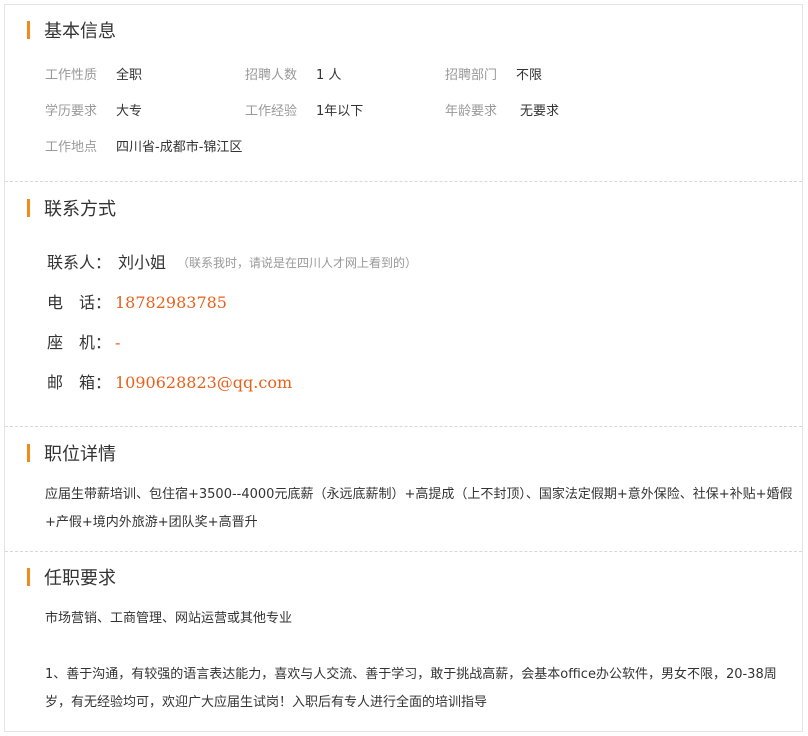 This screenshot has width=808, height=736. What do you see at coordinates (80, 454) in the screenshot?
I see `details-title: 职位详情` at bounding box center [80, 454].